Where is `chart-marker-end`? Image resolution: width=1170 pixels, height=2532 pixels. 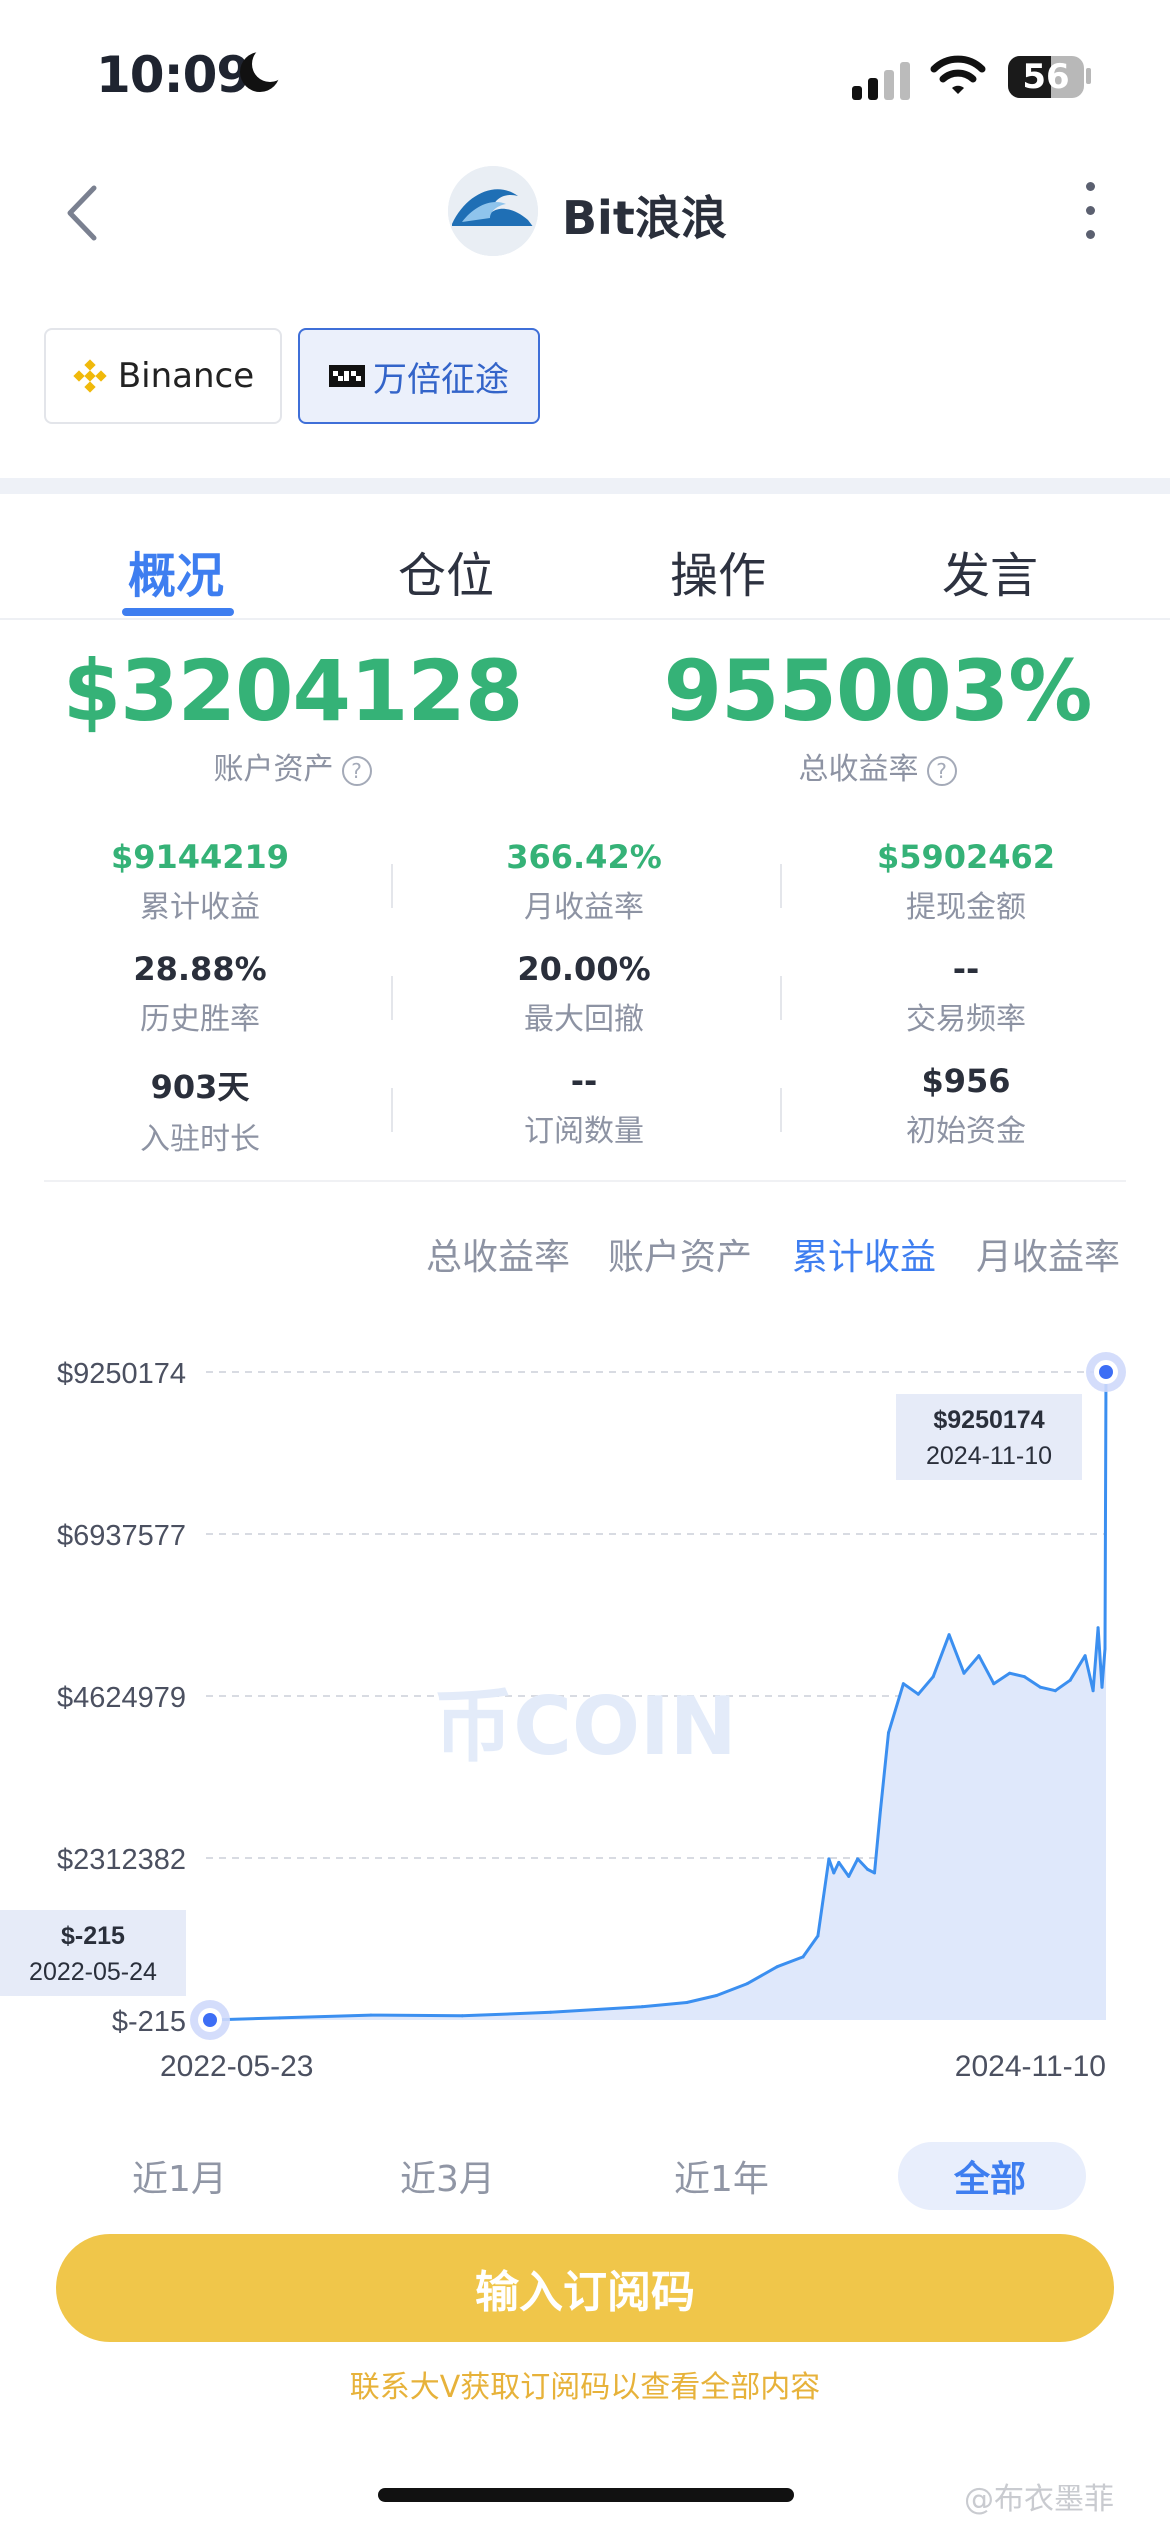
chart-marker-end is located at coordinates (1106, 1372).